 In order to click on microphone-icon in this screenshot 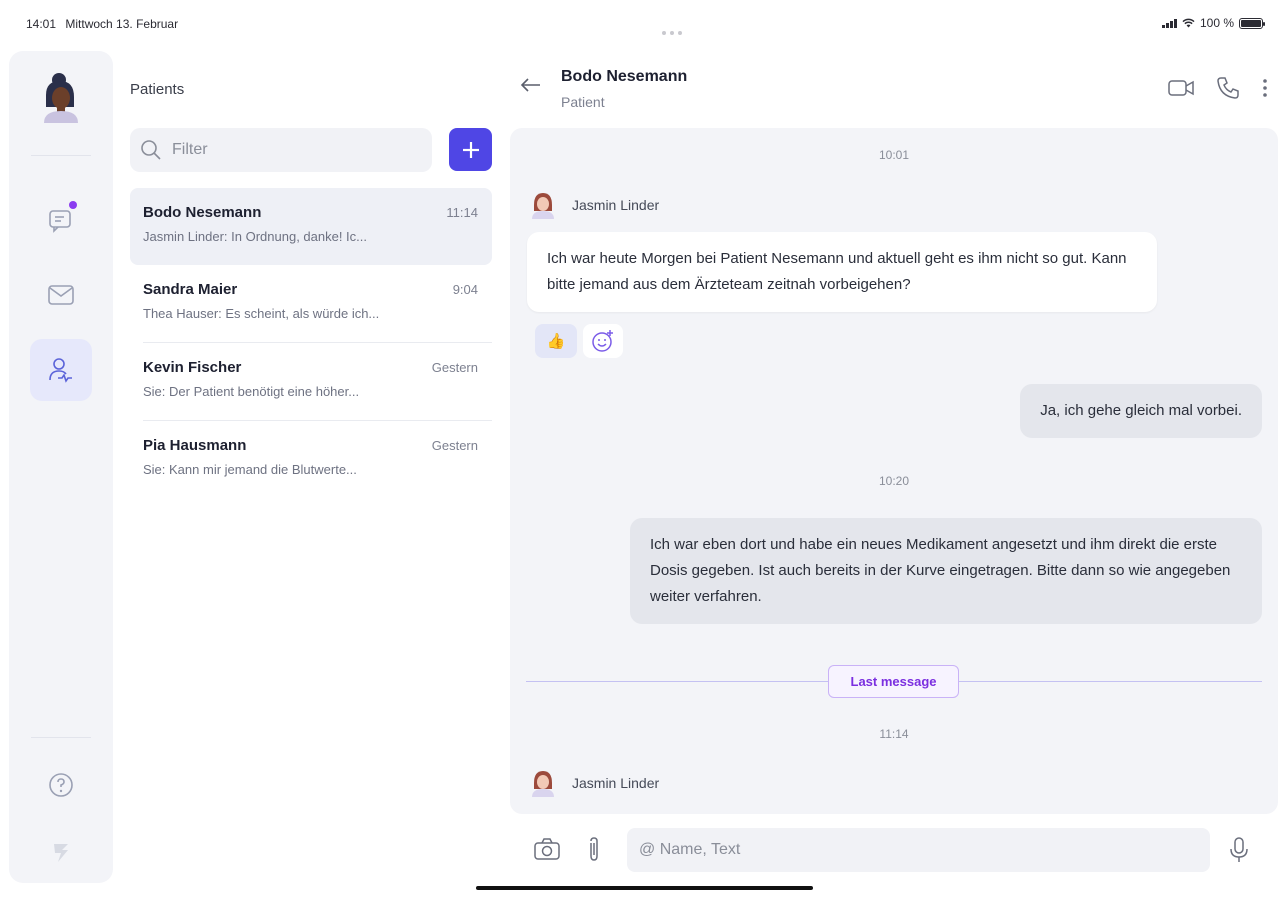, I will do `click(1239, 849)`.